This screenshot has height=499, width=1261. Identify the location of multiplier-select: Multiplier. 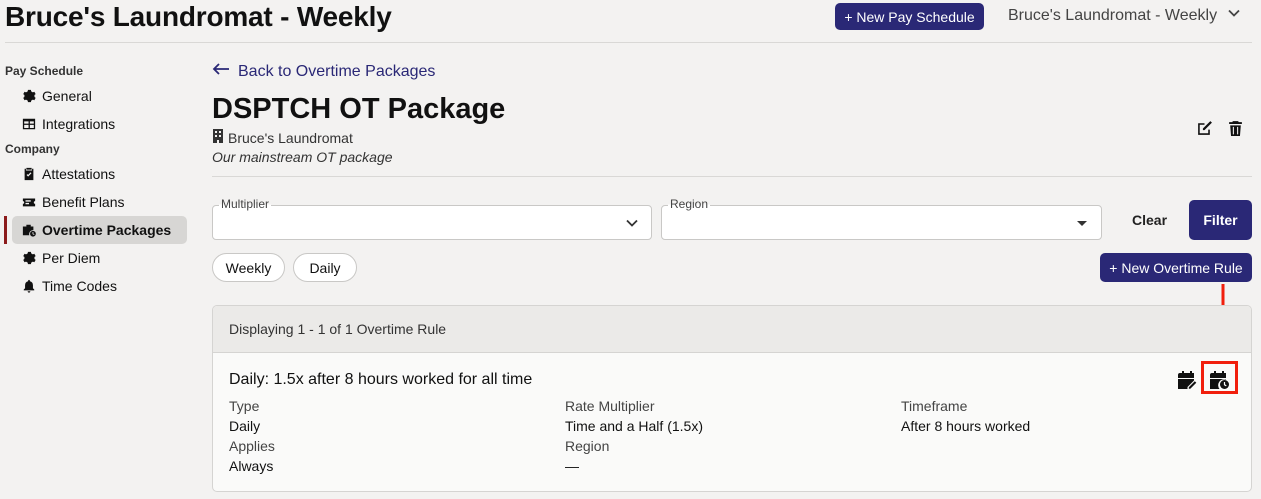
(432, 218).